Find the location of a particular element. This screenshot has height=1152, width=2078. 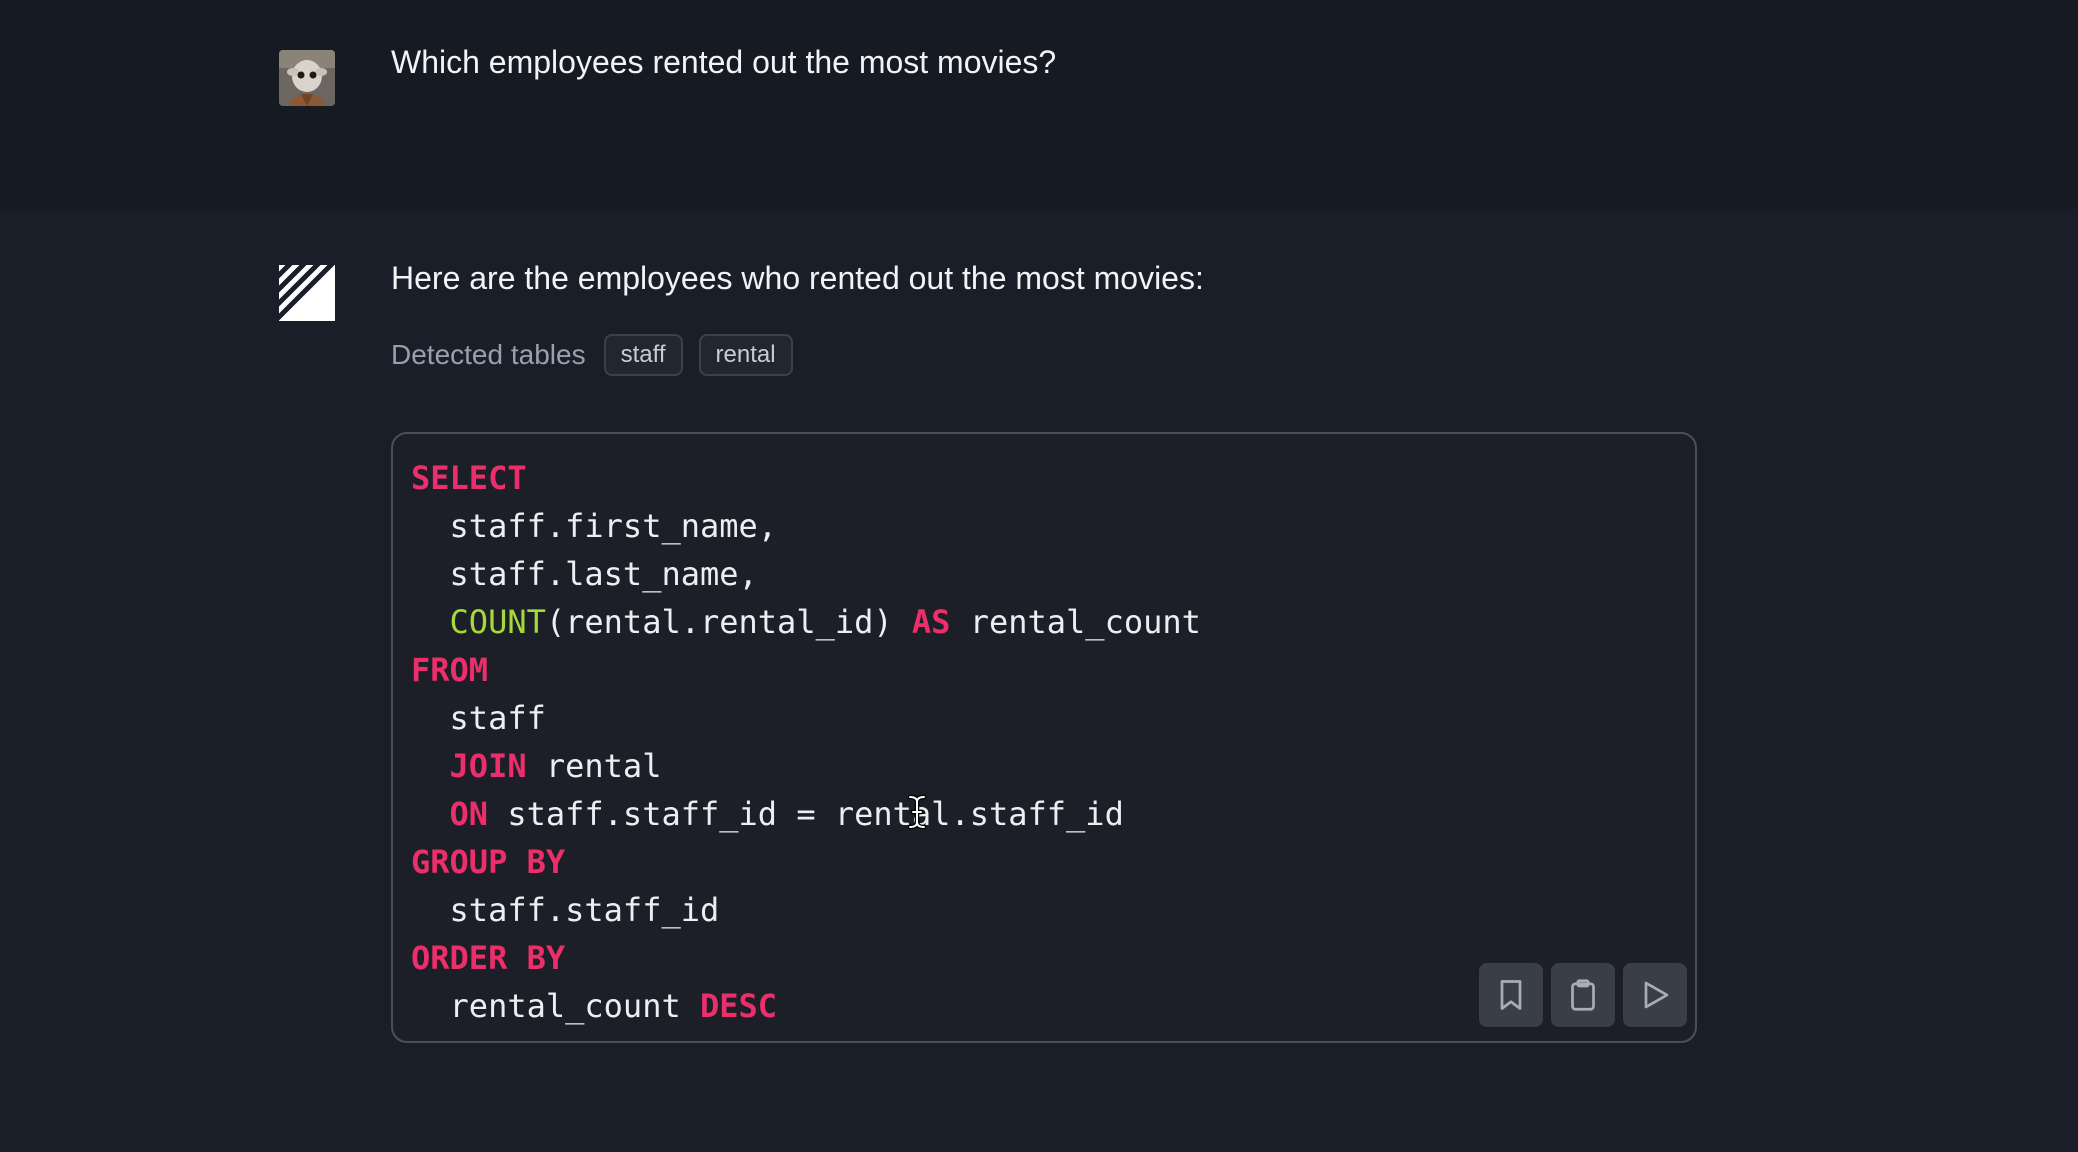

code-line: staff.last_name, is located at coordinates (806, 574).